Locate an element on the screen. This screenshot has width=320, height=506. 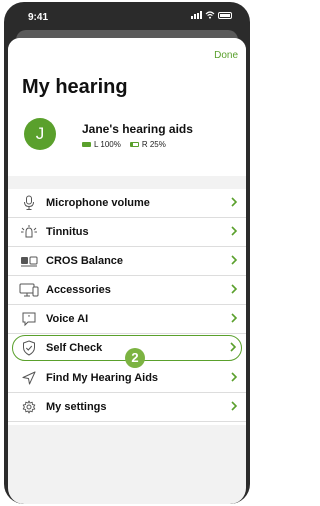
voice-ai-icon: " is located at coordinates (29, 319).